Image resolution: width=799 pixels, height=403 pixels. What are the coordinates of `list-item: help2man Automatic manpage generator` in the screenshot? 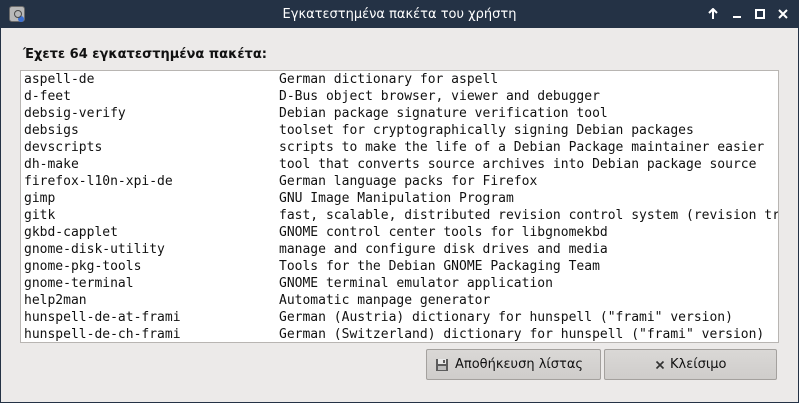 It's located at (399, 300).